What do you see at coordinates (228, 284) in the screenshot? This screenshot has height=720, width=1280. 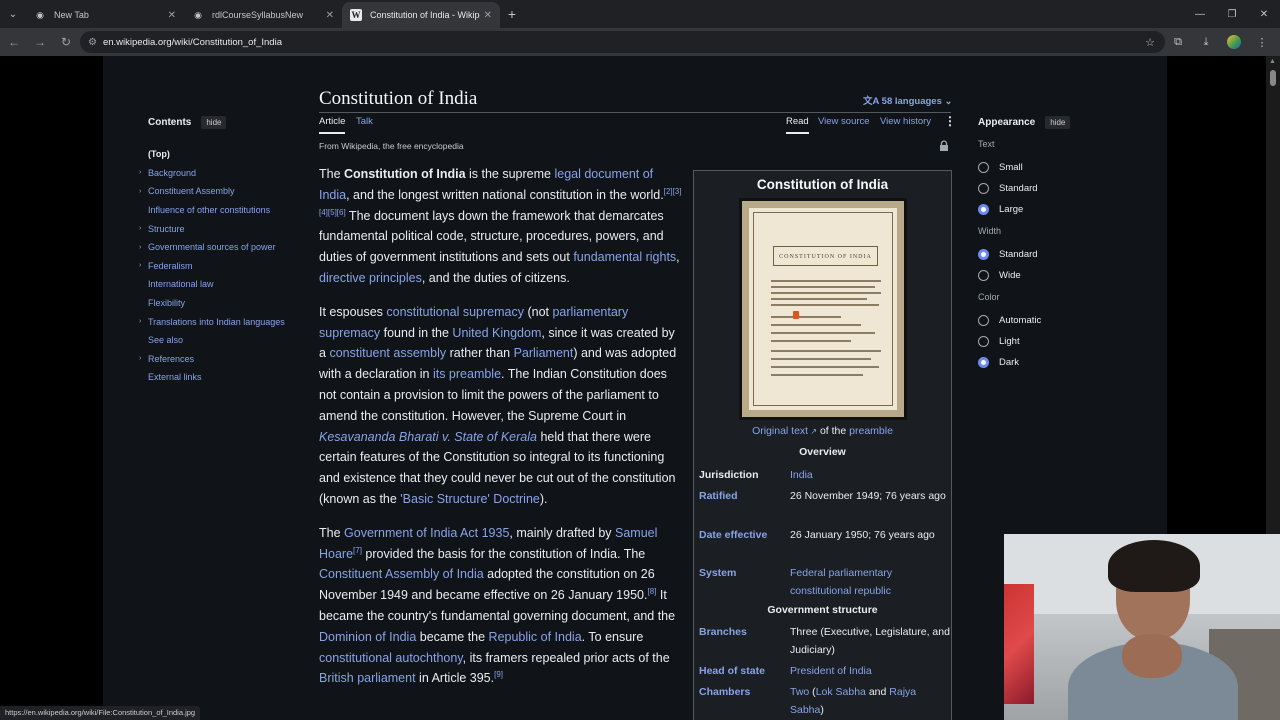 I see `toc-item: International law` at bounding box center [228, 284].